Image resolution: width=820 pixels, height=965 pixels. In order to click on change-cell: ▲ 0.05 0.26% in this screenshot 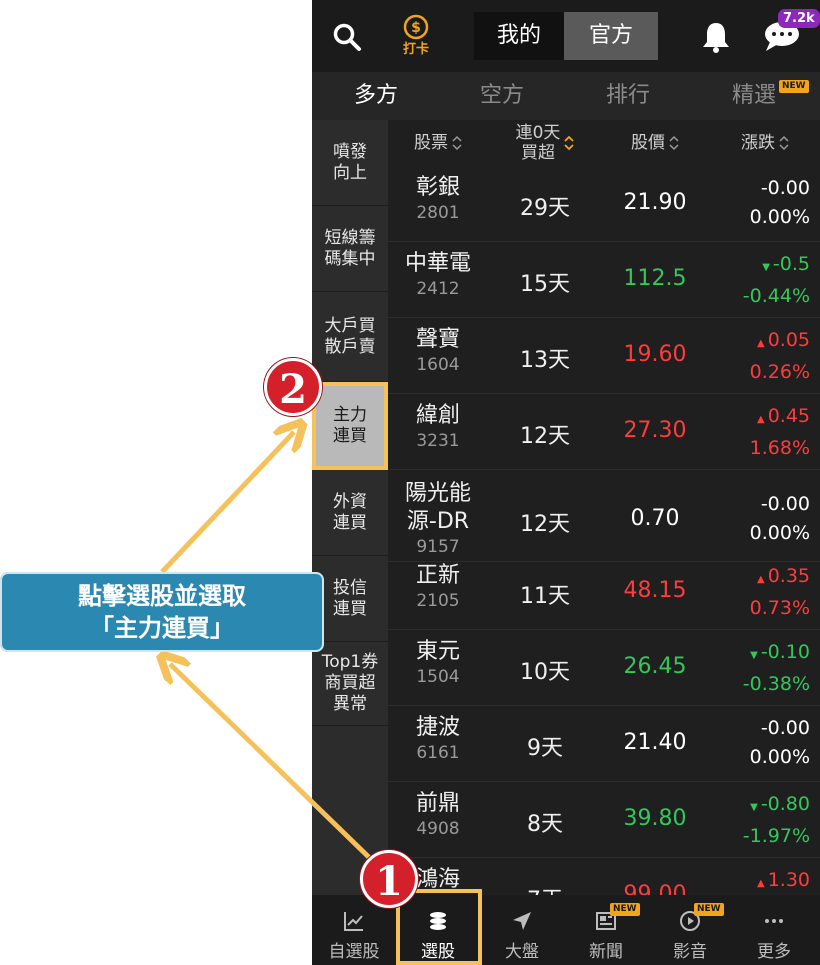, I will do `click(760, 356)`.